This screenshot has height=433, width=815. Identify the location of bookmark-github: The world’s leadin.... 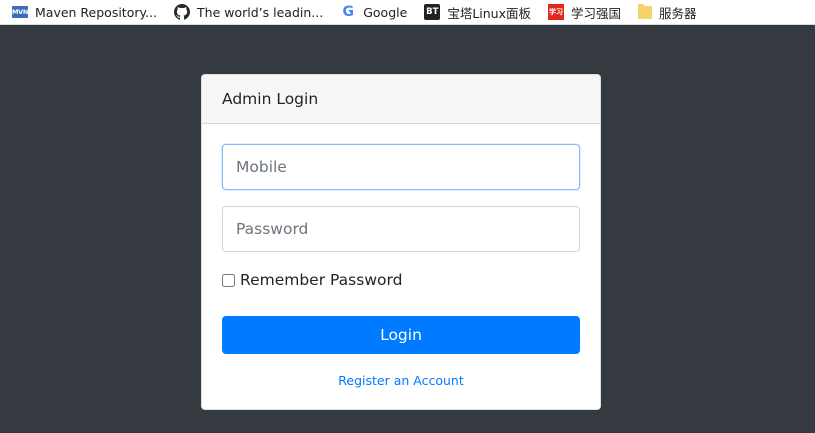
(248, 12).